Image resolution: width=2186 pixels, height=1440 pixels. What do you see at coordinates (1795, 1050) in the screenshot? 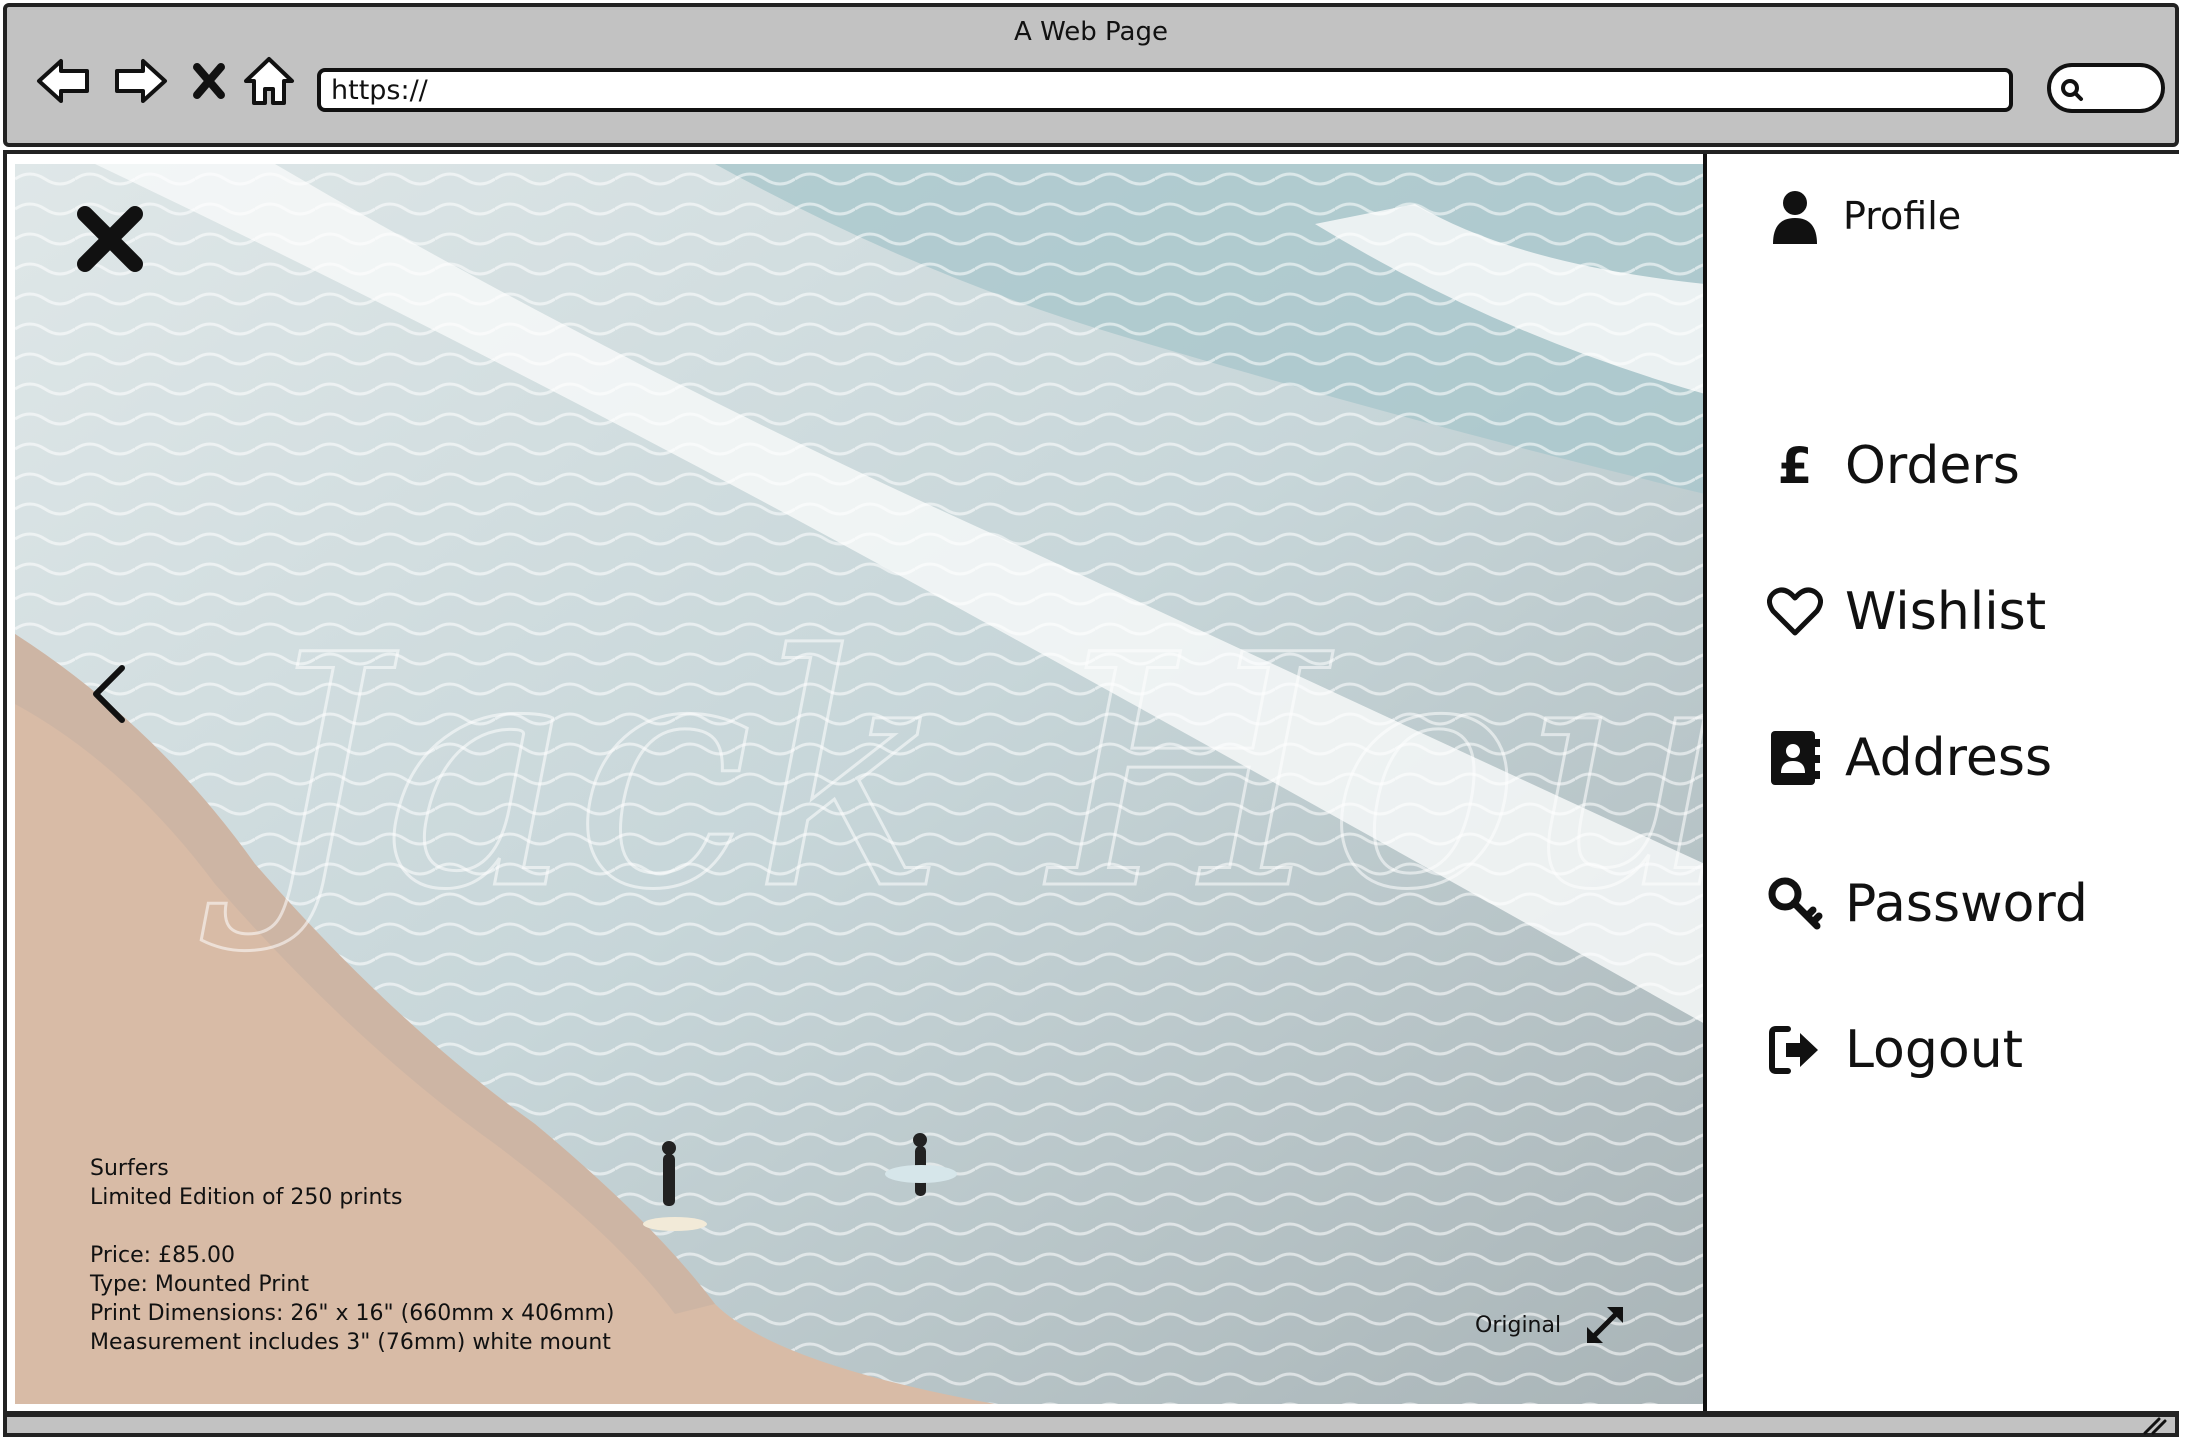
I see `logout-icon` at bounding box center [1795, 1050].